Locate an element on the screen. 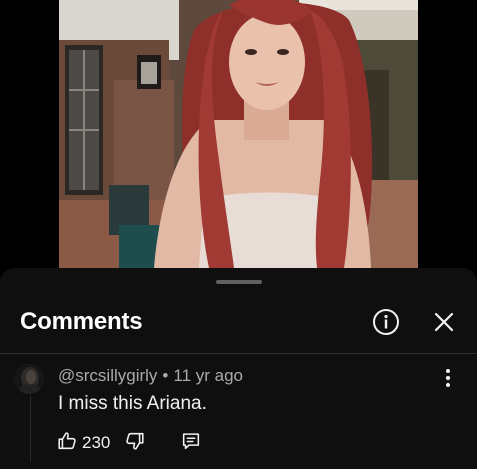 The image size is (477, 469). comment-actions: 230 is located at coordinates (129, 443).